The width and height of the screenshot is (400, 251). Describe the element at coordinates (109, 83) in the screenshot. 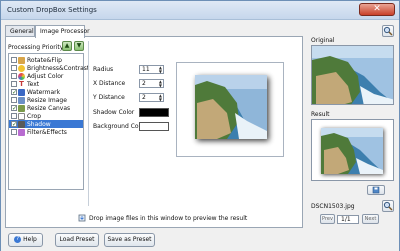

I see `x-distance-label: X Distance` at that location.